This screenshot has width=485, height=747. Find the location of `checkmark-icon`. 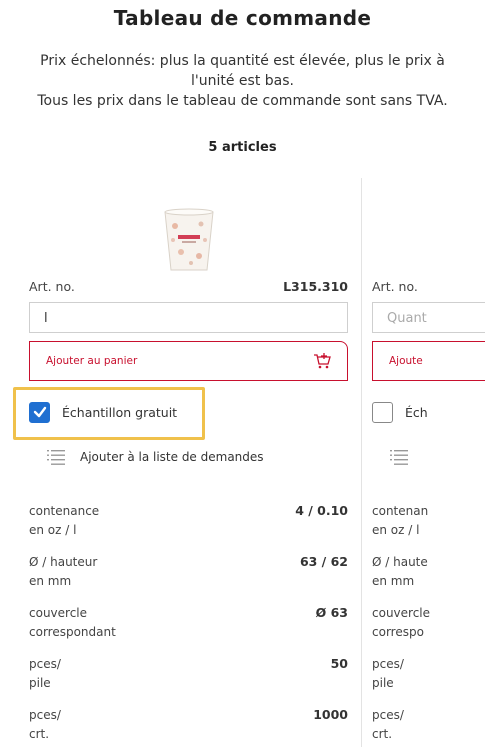

checkmark-icon is located at coordinates (40, 412).